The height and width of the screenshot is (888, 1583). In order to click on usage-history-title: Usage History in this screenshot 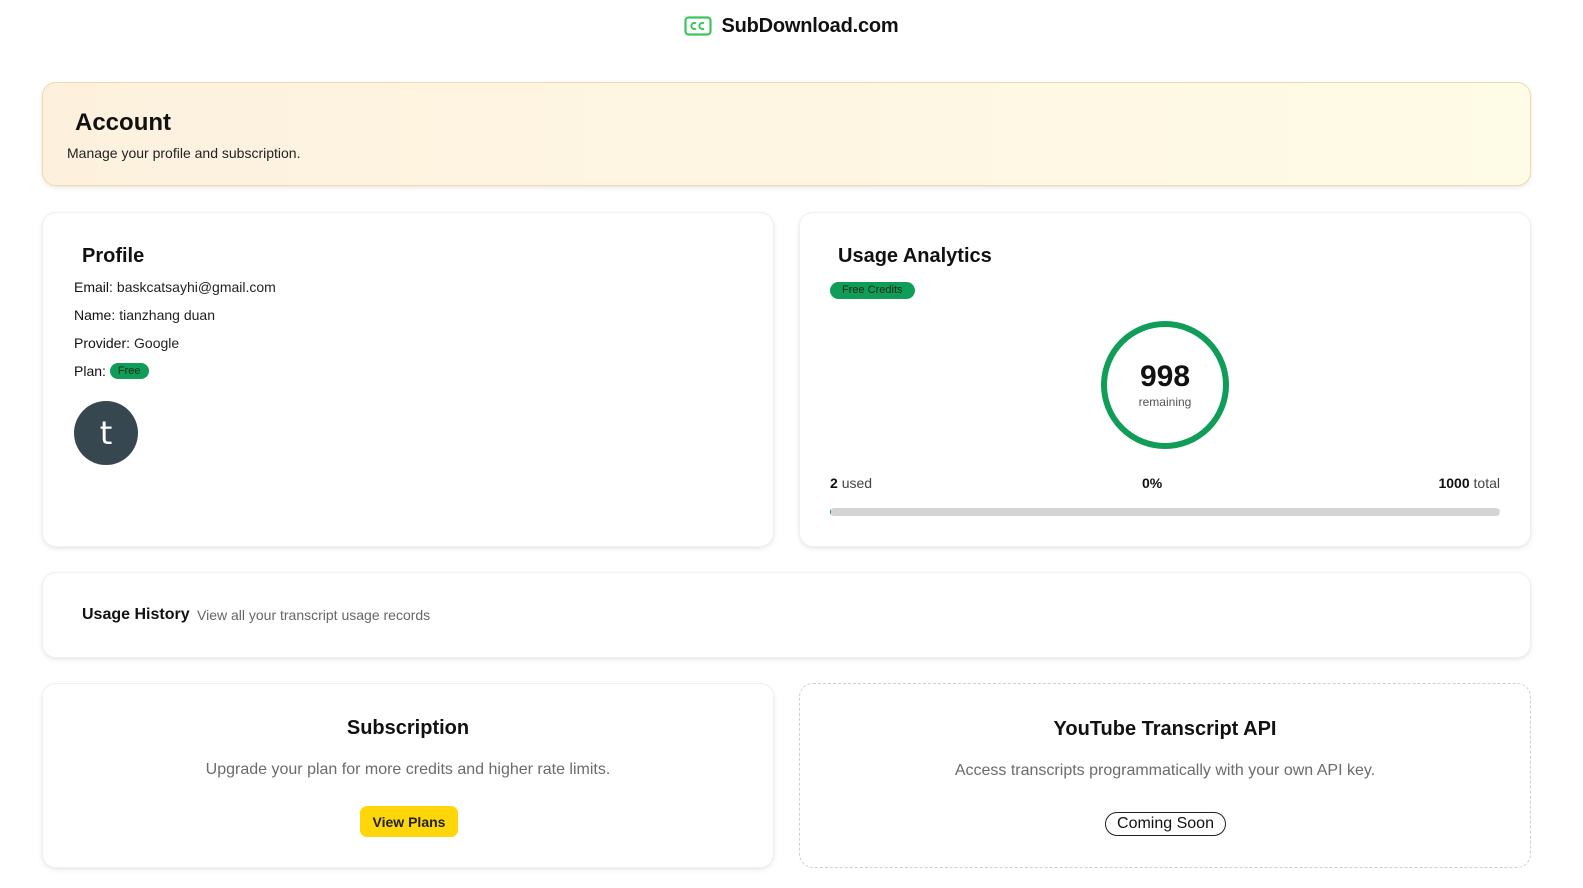, I will do `click(136, 615)`.